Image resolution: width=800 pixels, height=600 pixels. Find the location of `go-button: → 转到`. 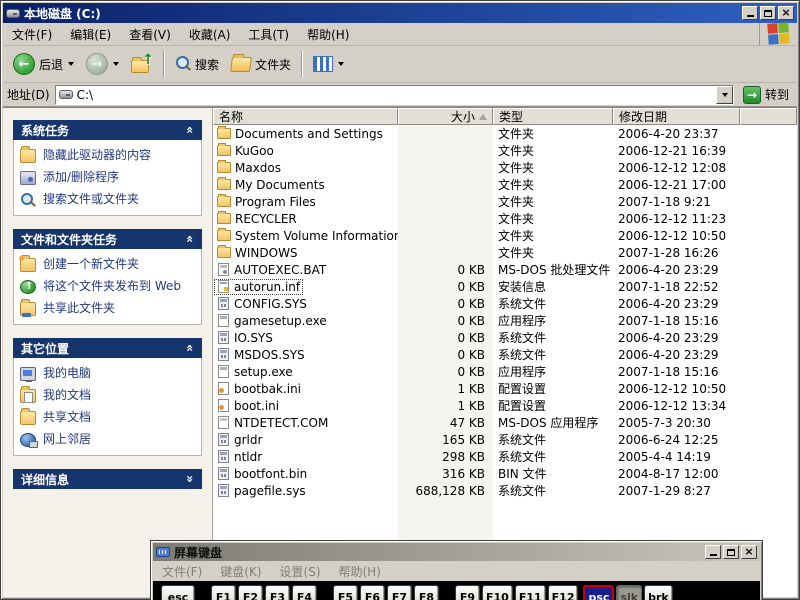

go-button: → 转到 is located at coordinates (766, 94).